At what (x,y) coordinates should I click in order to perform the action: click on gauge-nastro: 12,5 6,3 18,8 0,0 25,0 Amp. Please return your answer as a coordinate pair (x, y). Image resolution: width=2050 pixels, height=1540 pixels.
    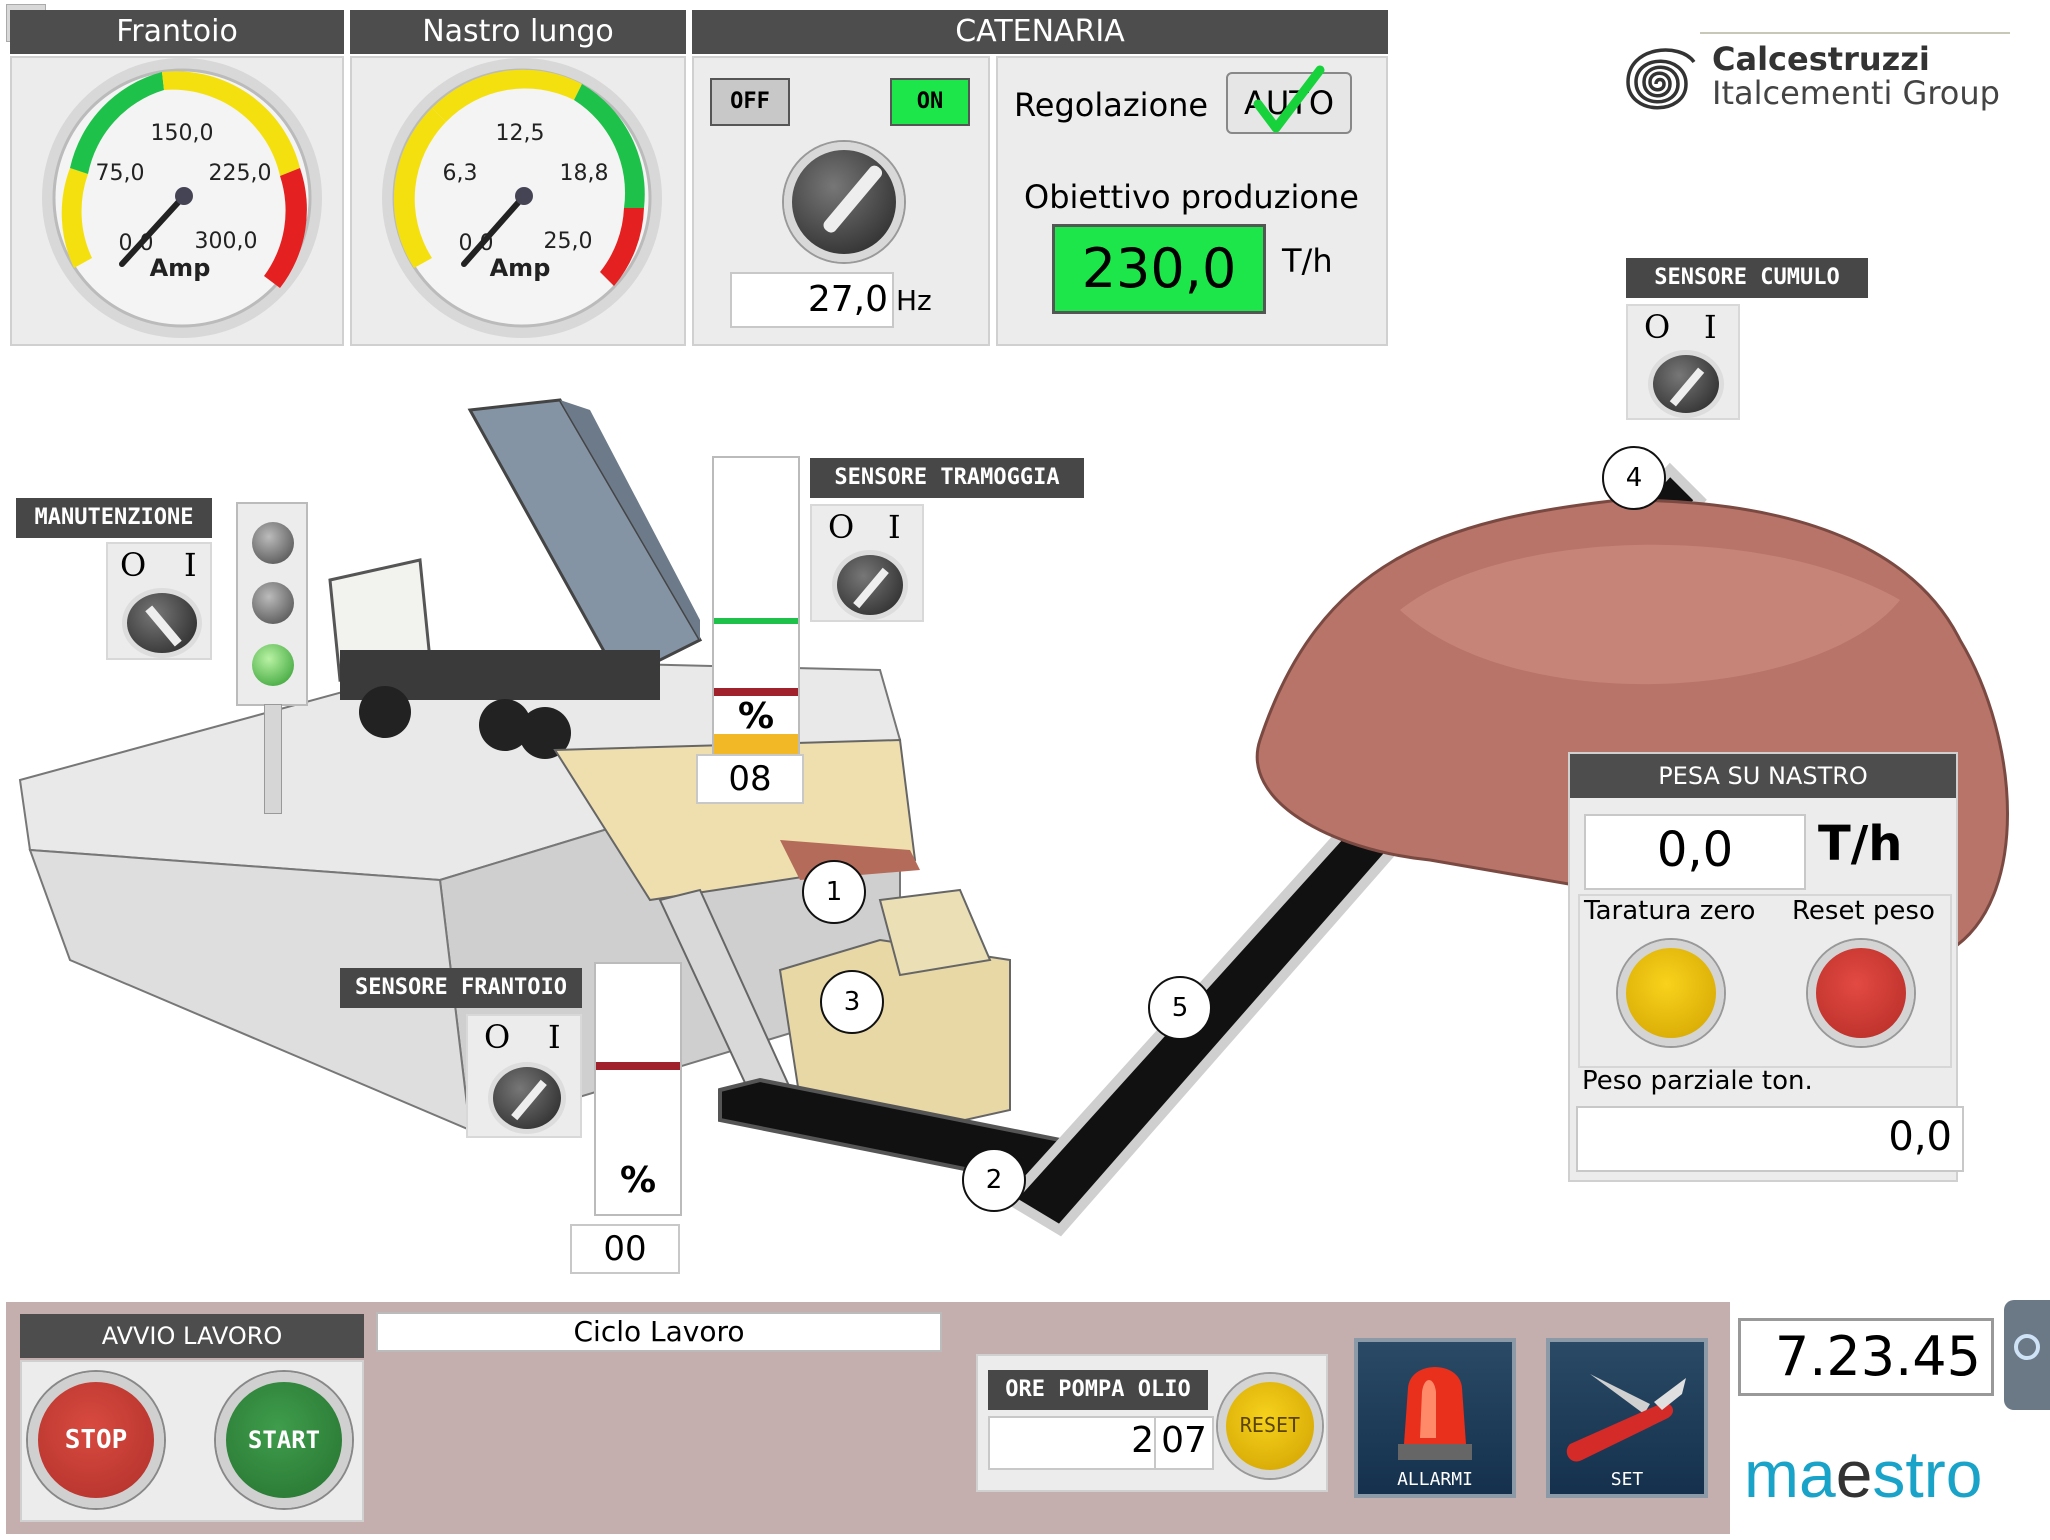
    Looking at the image, I should click on (522, 198).